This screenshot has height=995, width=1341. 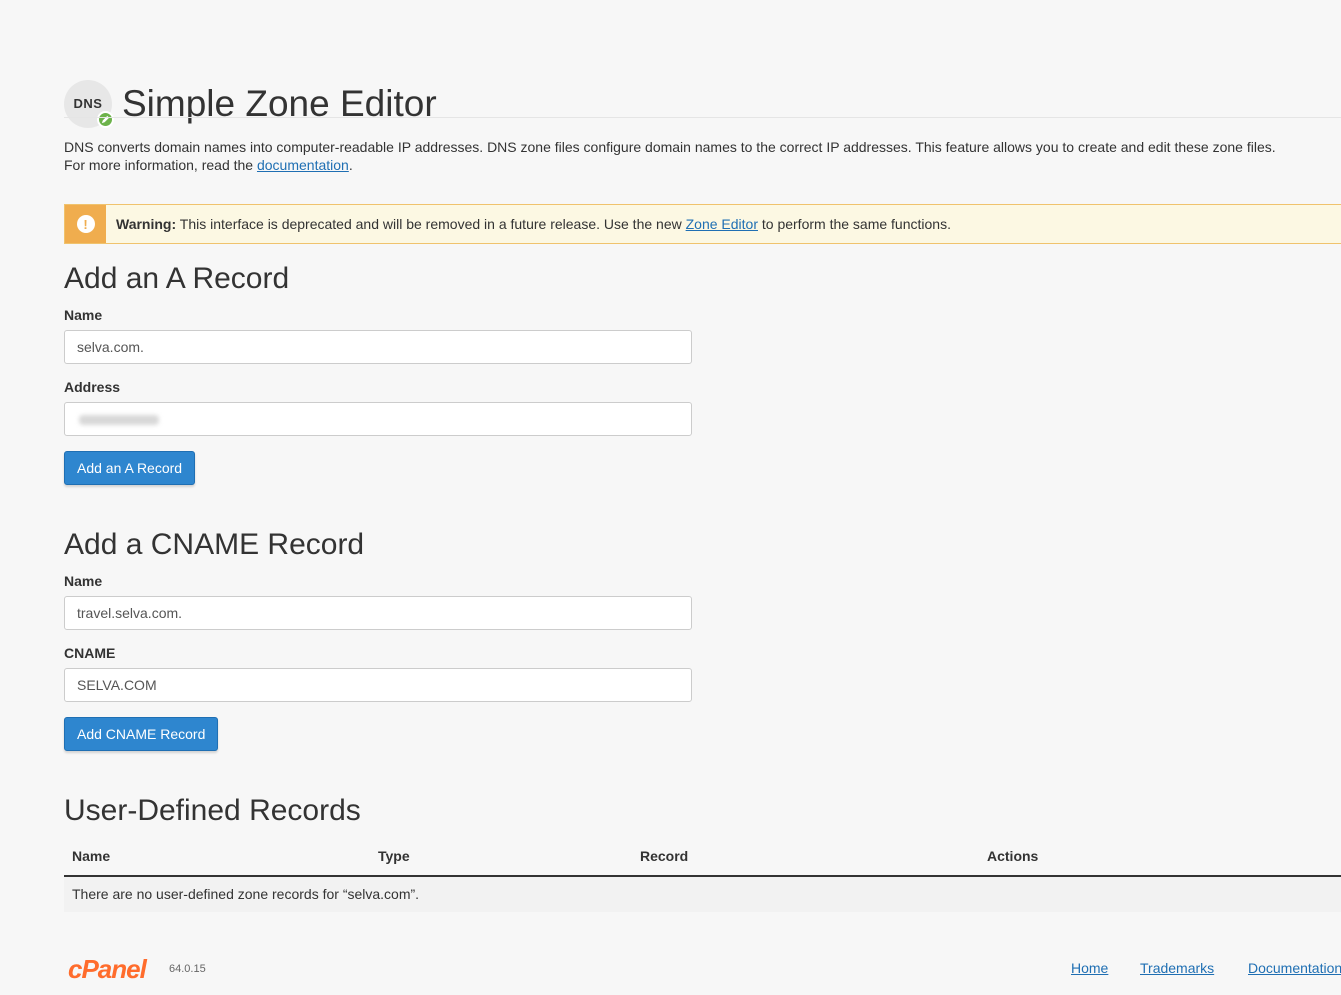 I want to click on footer-documentation-link: Documentation, so click(x=1294, y=968).